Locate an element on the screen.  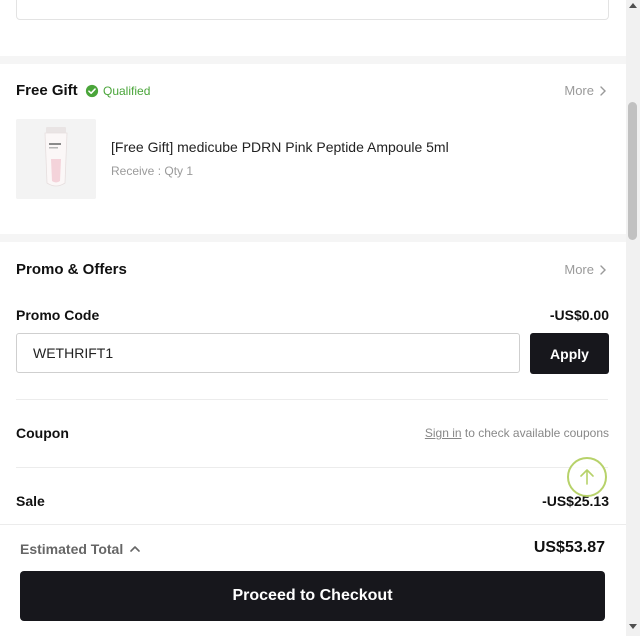
promo-code-input is located at coordinates (268, 353).